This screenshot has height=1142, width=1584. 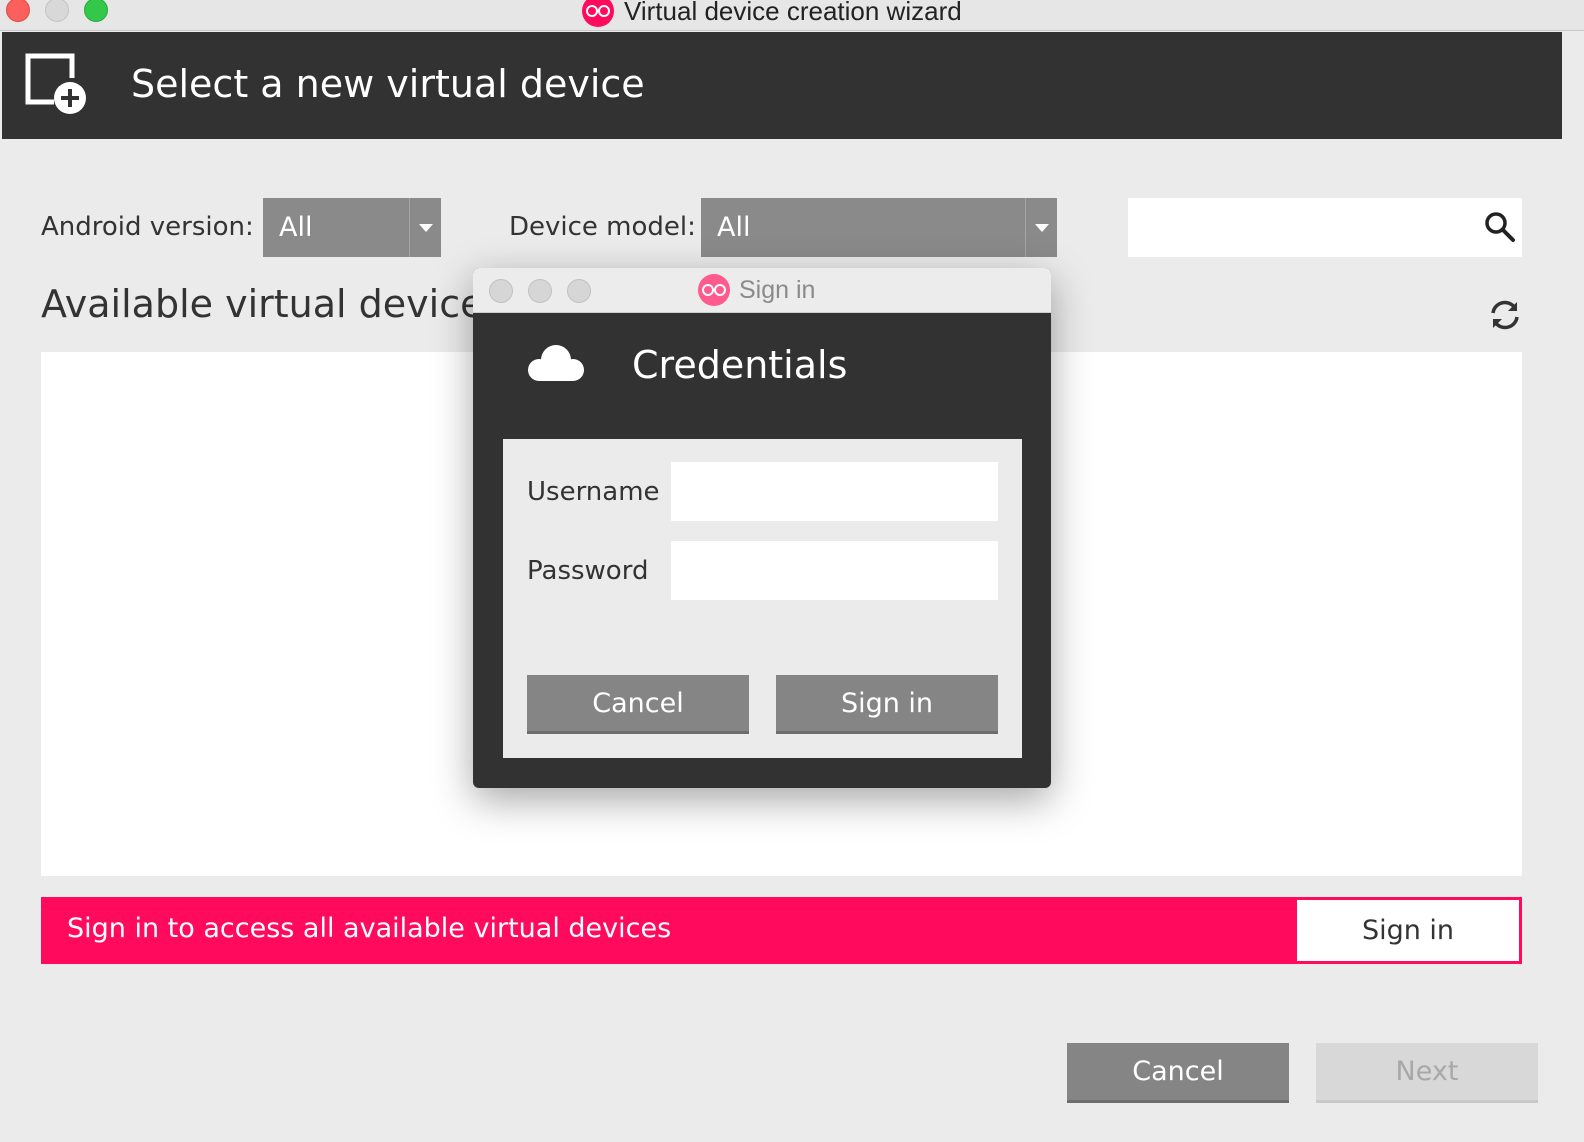 What do you see at coordinates (147, 227) in the screenshot?
I see `android-version-label: Android version:` at bounding box center [147, 227].